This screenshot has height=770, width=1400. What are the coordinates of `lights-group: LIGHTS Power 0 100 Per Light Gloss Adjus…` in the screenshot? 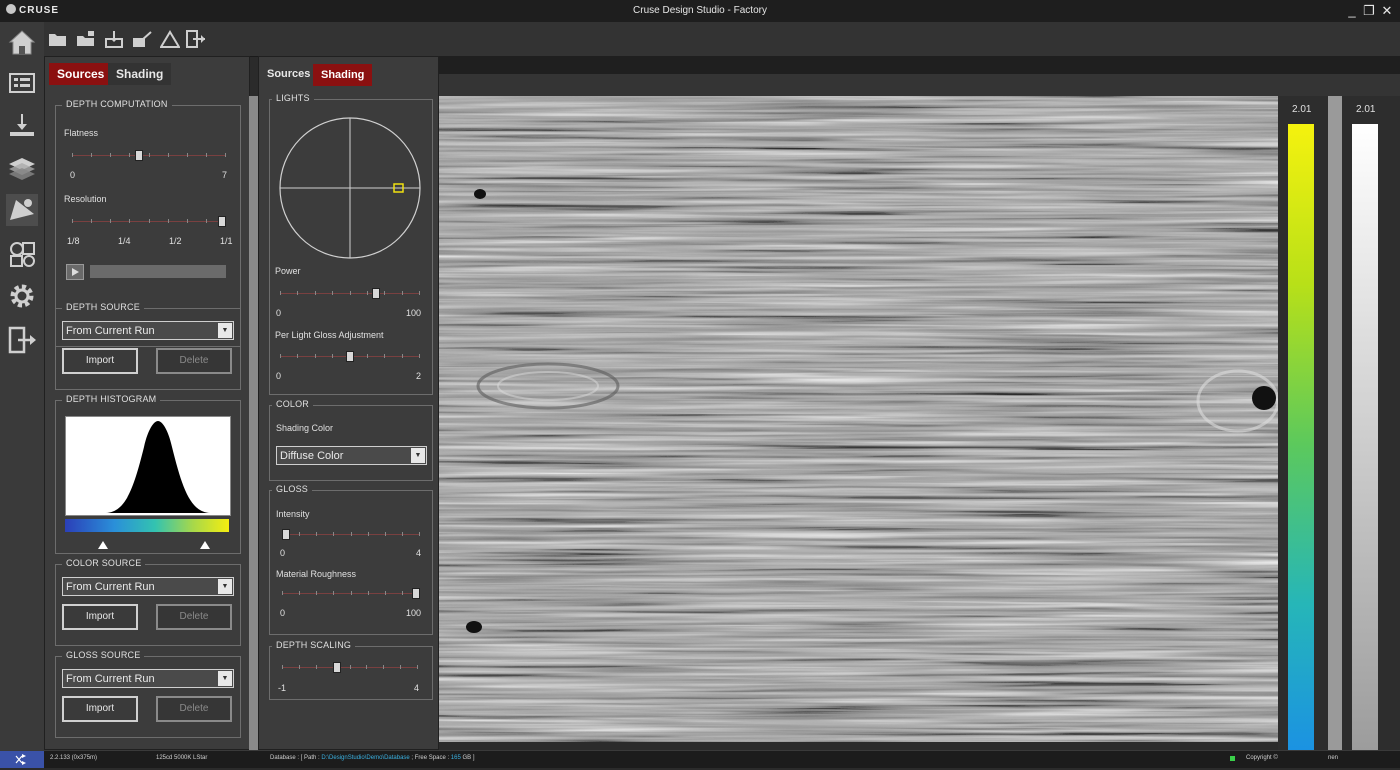 It's located at (351, 244).